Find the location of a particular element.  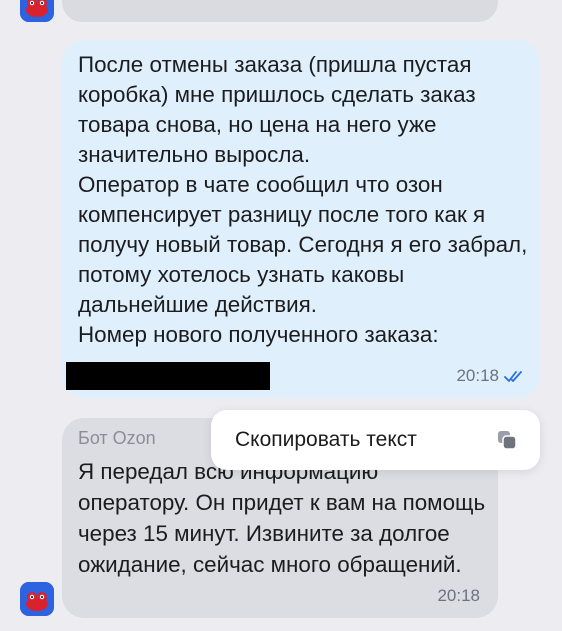

incoming-message-time: 20:18 is located at coordinates (458, 595).